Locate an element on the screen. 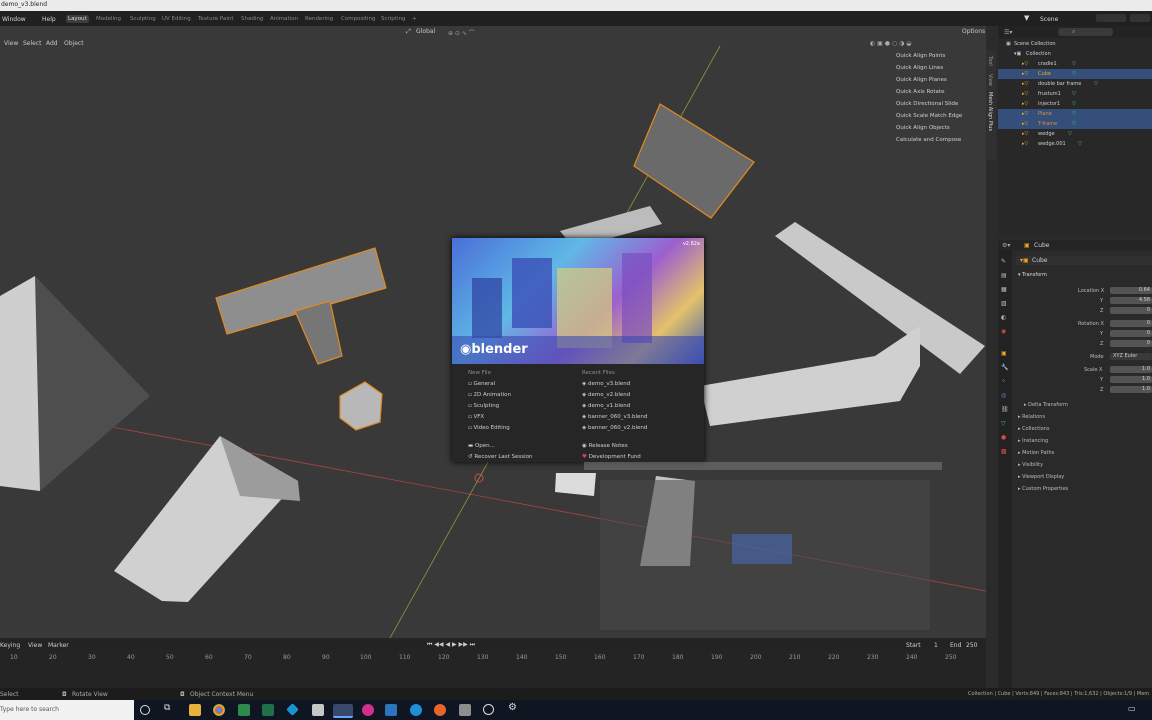 The image size is (1152, 720). recent-file-link: ◈ demo_v2.blend is located at coordinates (606, 395).